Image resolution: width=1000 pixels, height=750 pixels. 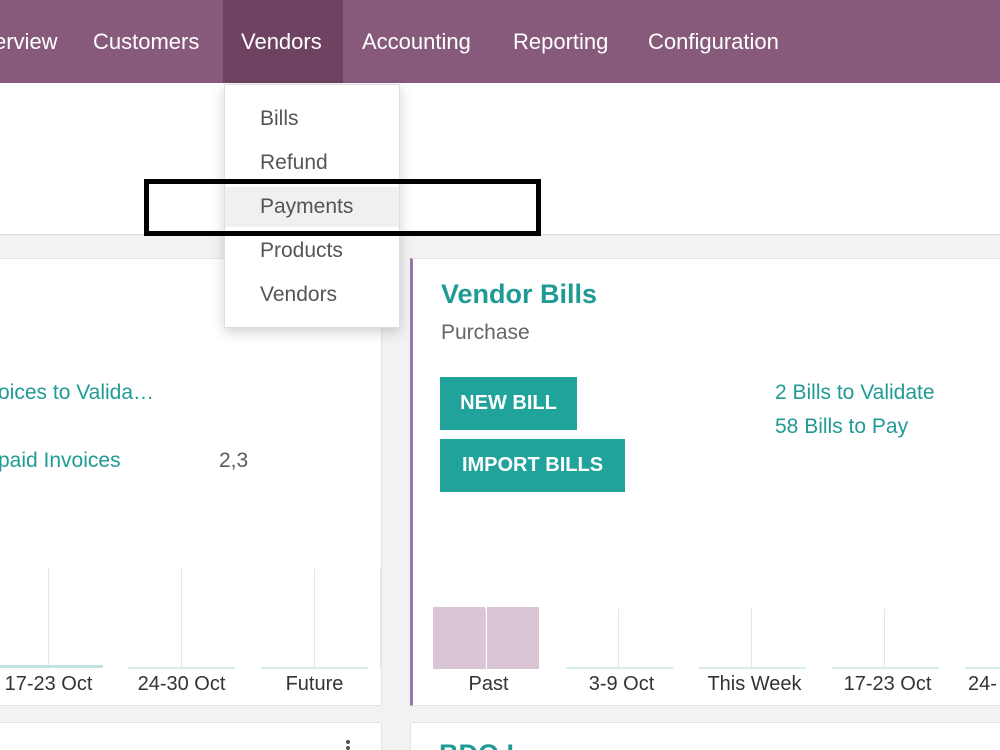 I want to click on nav-accounting: Accounting, so click(x=416, y=41).